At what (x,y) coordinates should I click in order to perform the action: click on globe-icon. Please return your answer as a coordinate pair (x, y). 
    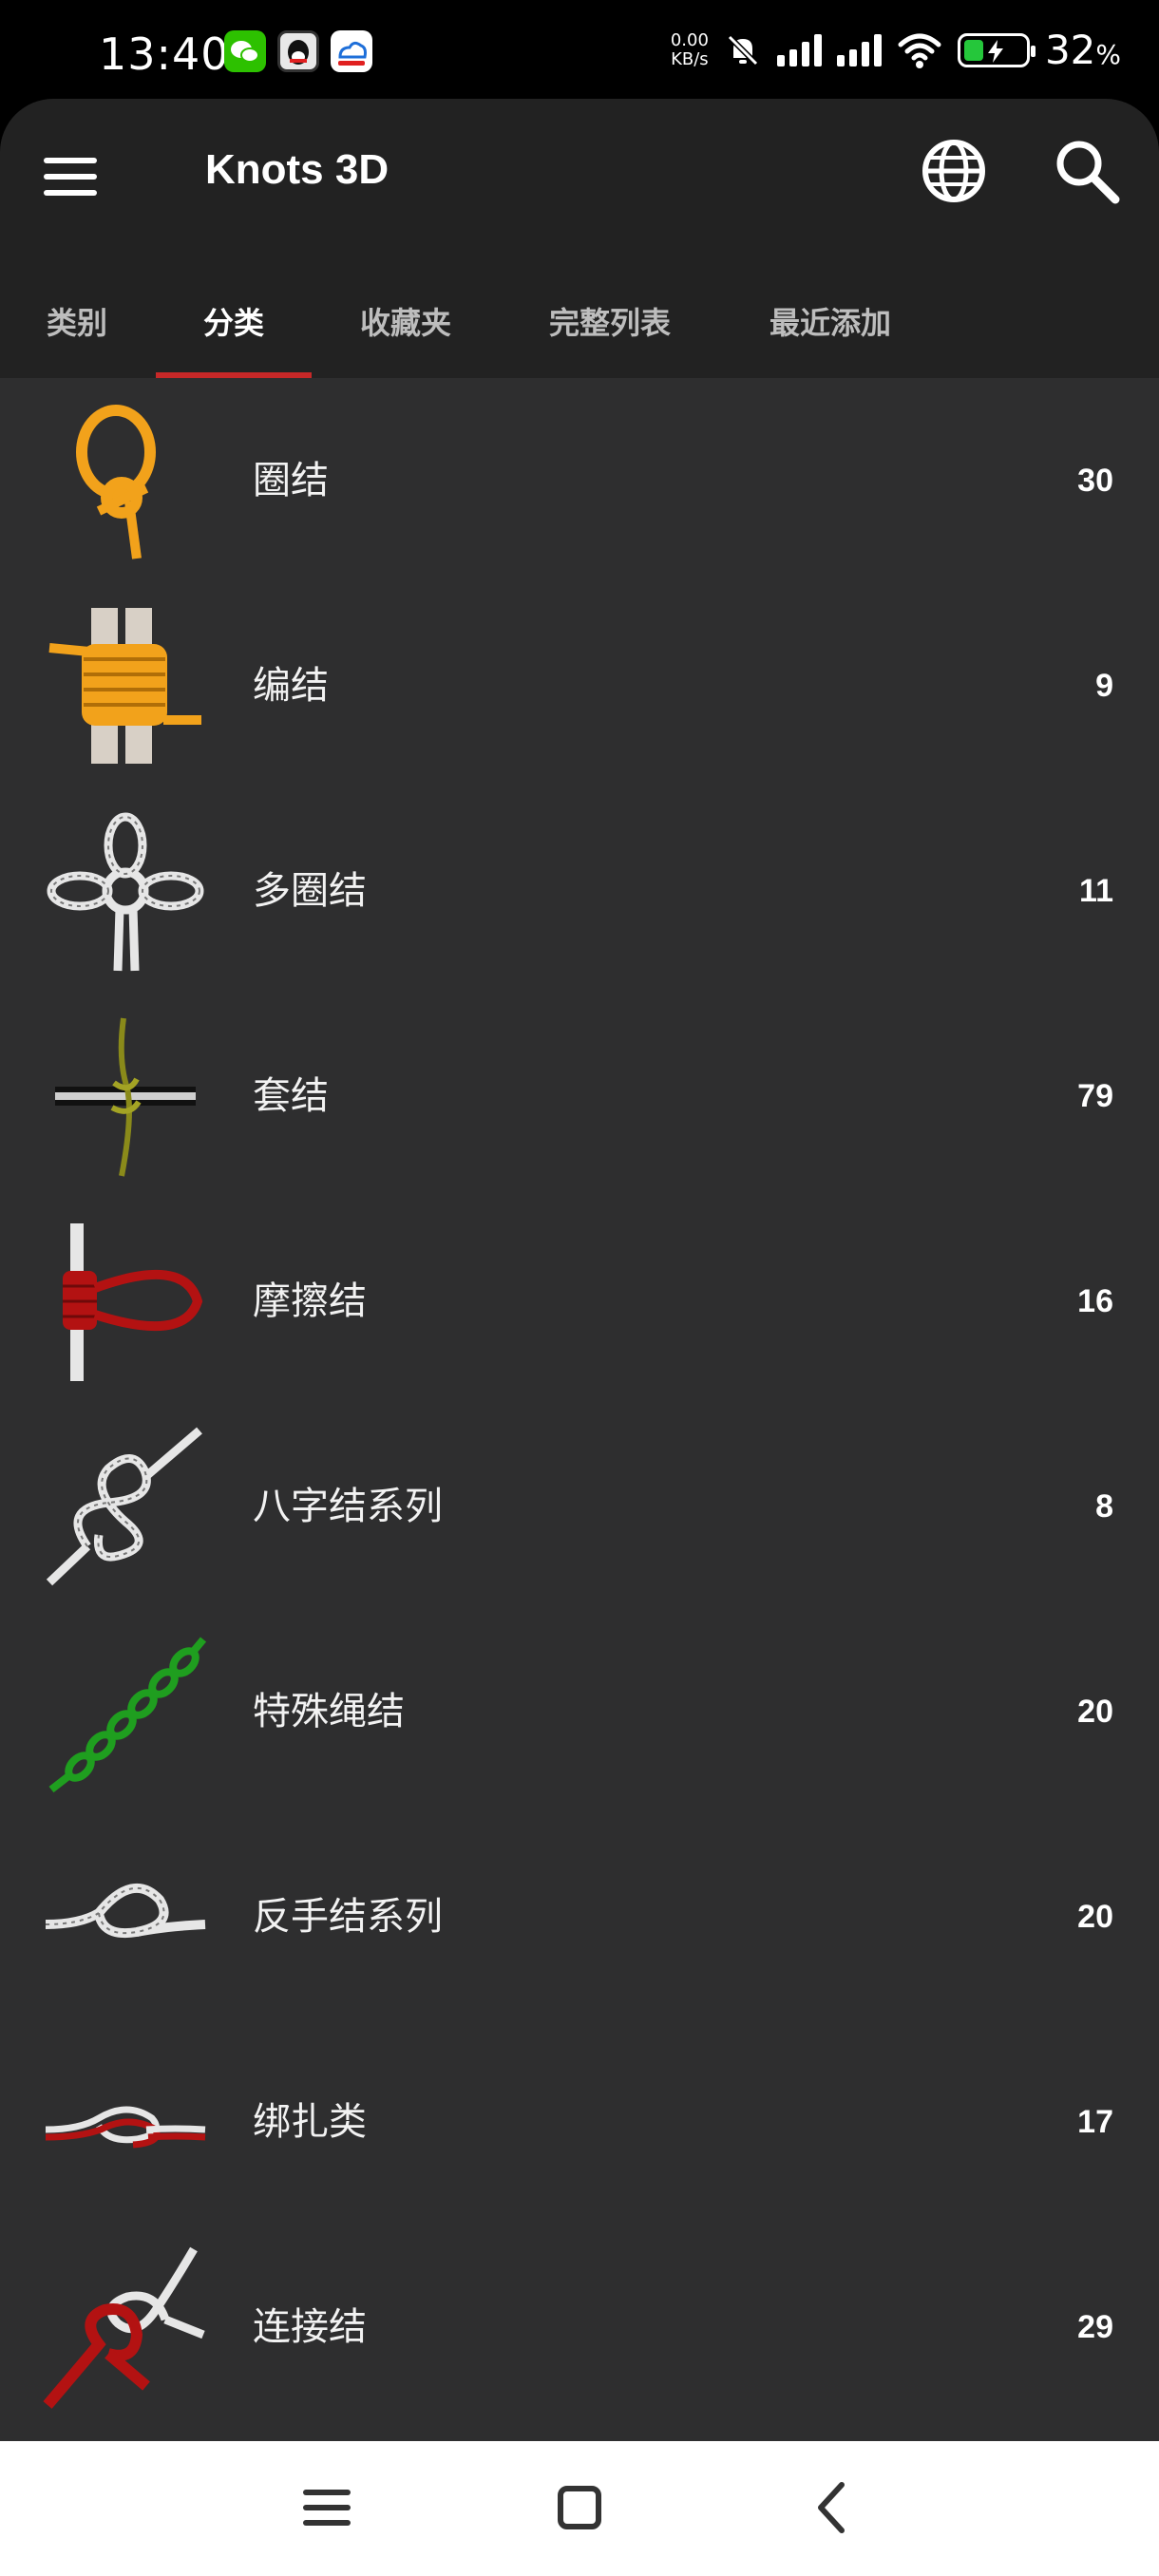
    Looking at the image, I should click on (954, 171).